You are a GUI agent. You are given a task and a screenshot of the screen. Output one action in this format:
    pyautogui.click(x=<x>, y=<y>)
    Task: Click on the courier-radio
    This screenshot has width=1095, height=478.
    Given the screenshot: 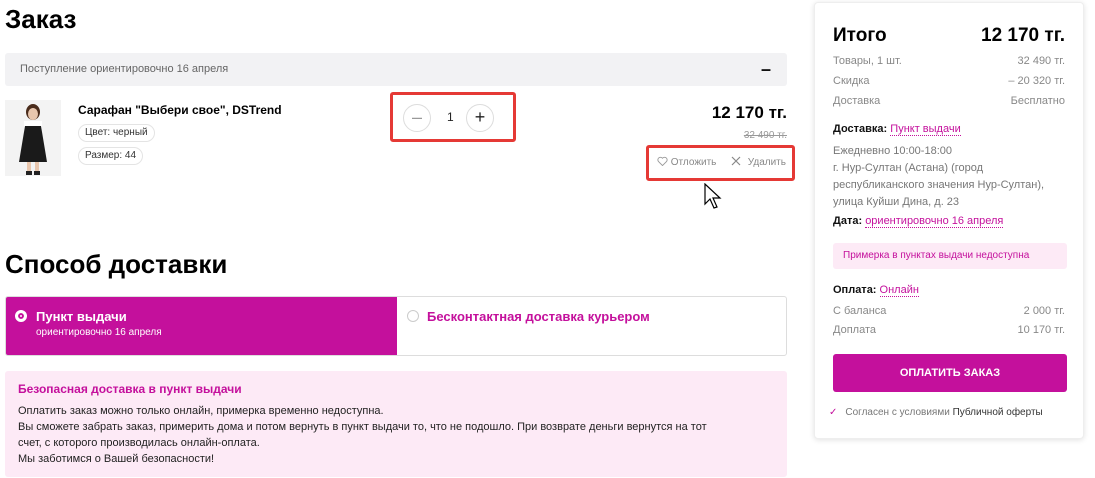 What is the action you would take?
    pyautogui.click(x=413, y=316)
    